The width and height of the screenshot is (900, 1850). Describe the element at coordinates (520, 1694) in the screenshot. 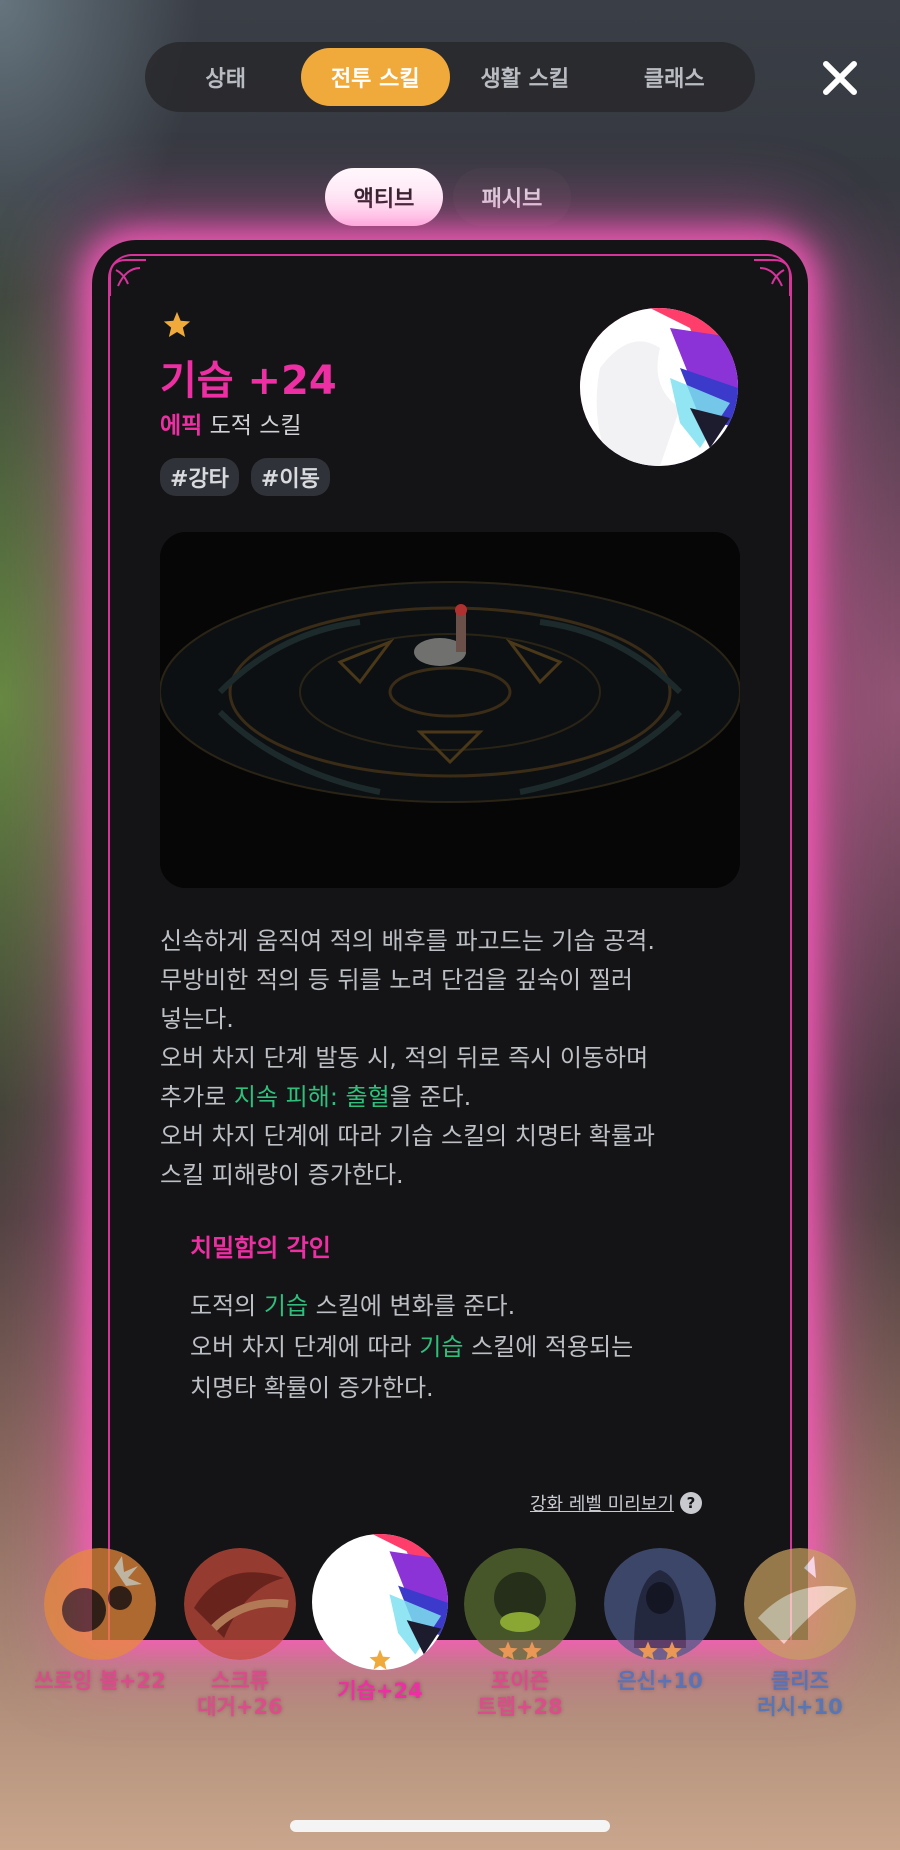

I see `skill-slot-label: 포이즌 트랩+28` at that location.